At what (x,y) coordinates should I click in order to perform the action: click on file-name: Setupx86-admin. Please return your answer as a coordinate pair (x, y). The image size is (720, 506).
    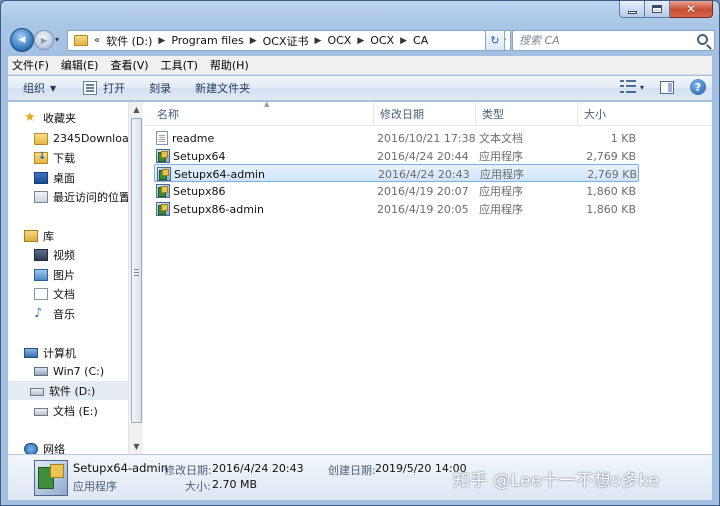
    Looking at the image, I should click on (218, 209).